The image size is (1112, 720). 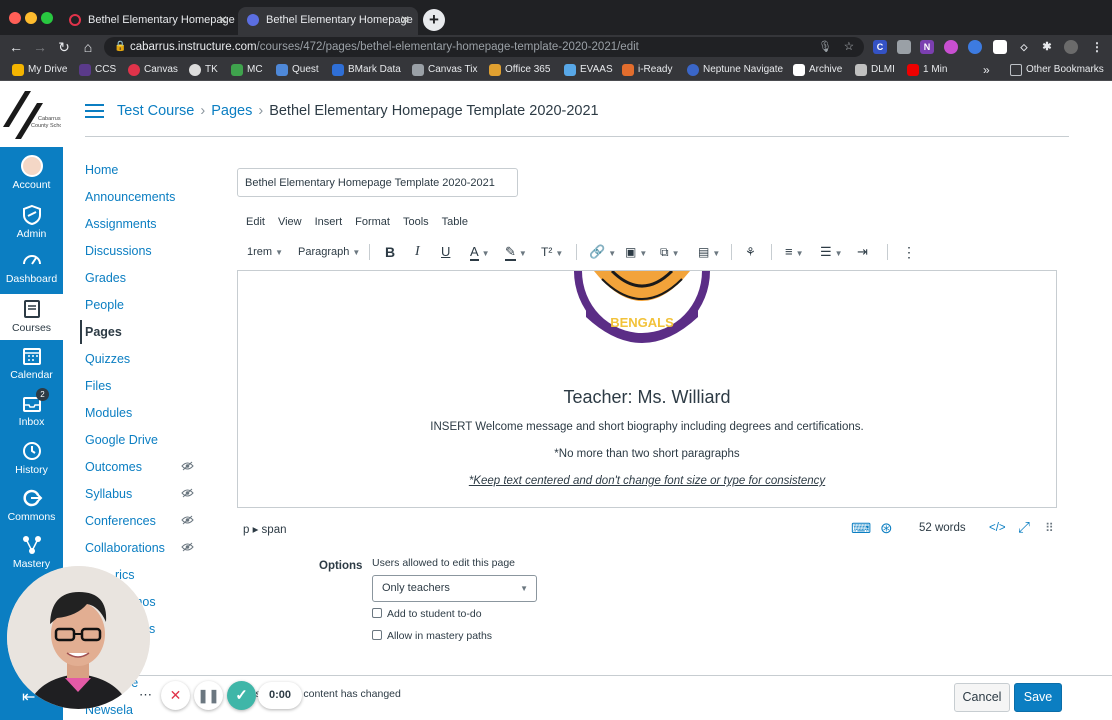 I want to click on apps-plug-icon: ⚘, so click(x=750, y=252).